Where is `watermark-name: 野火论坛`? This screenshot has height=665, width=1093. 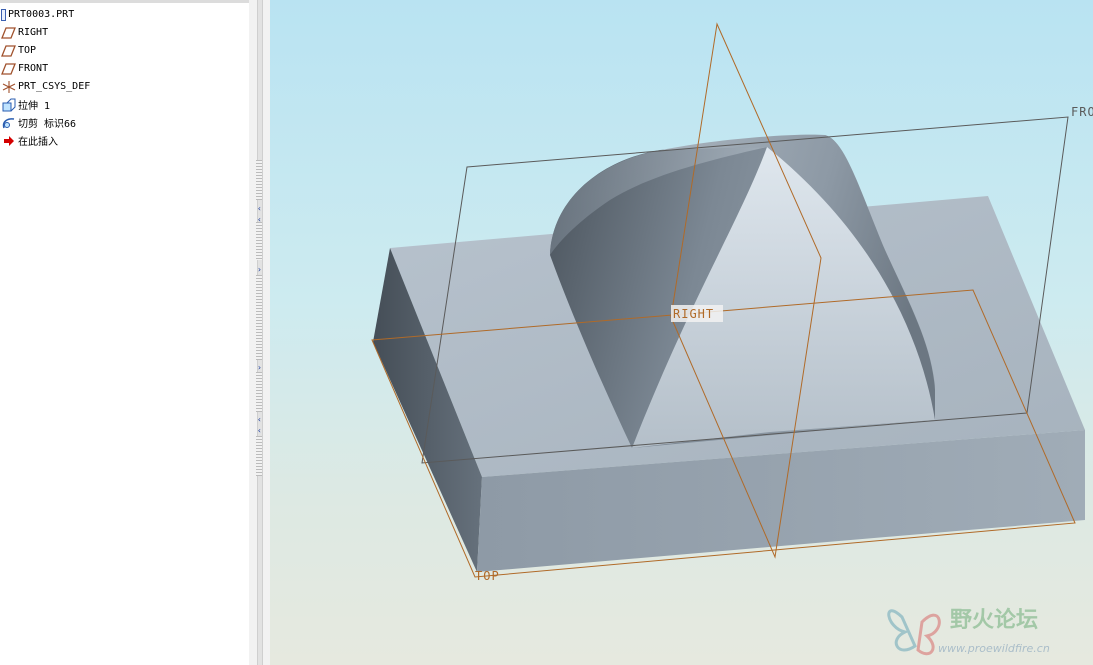 watermark-name: 野火论坛 is located at coordinates (994, 620).